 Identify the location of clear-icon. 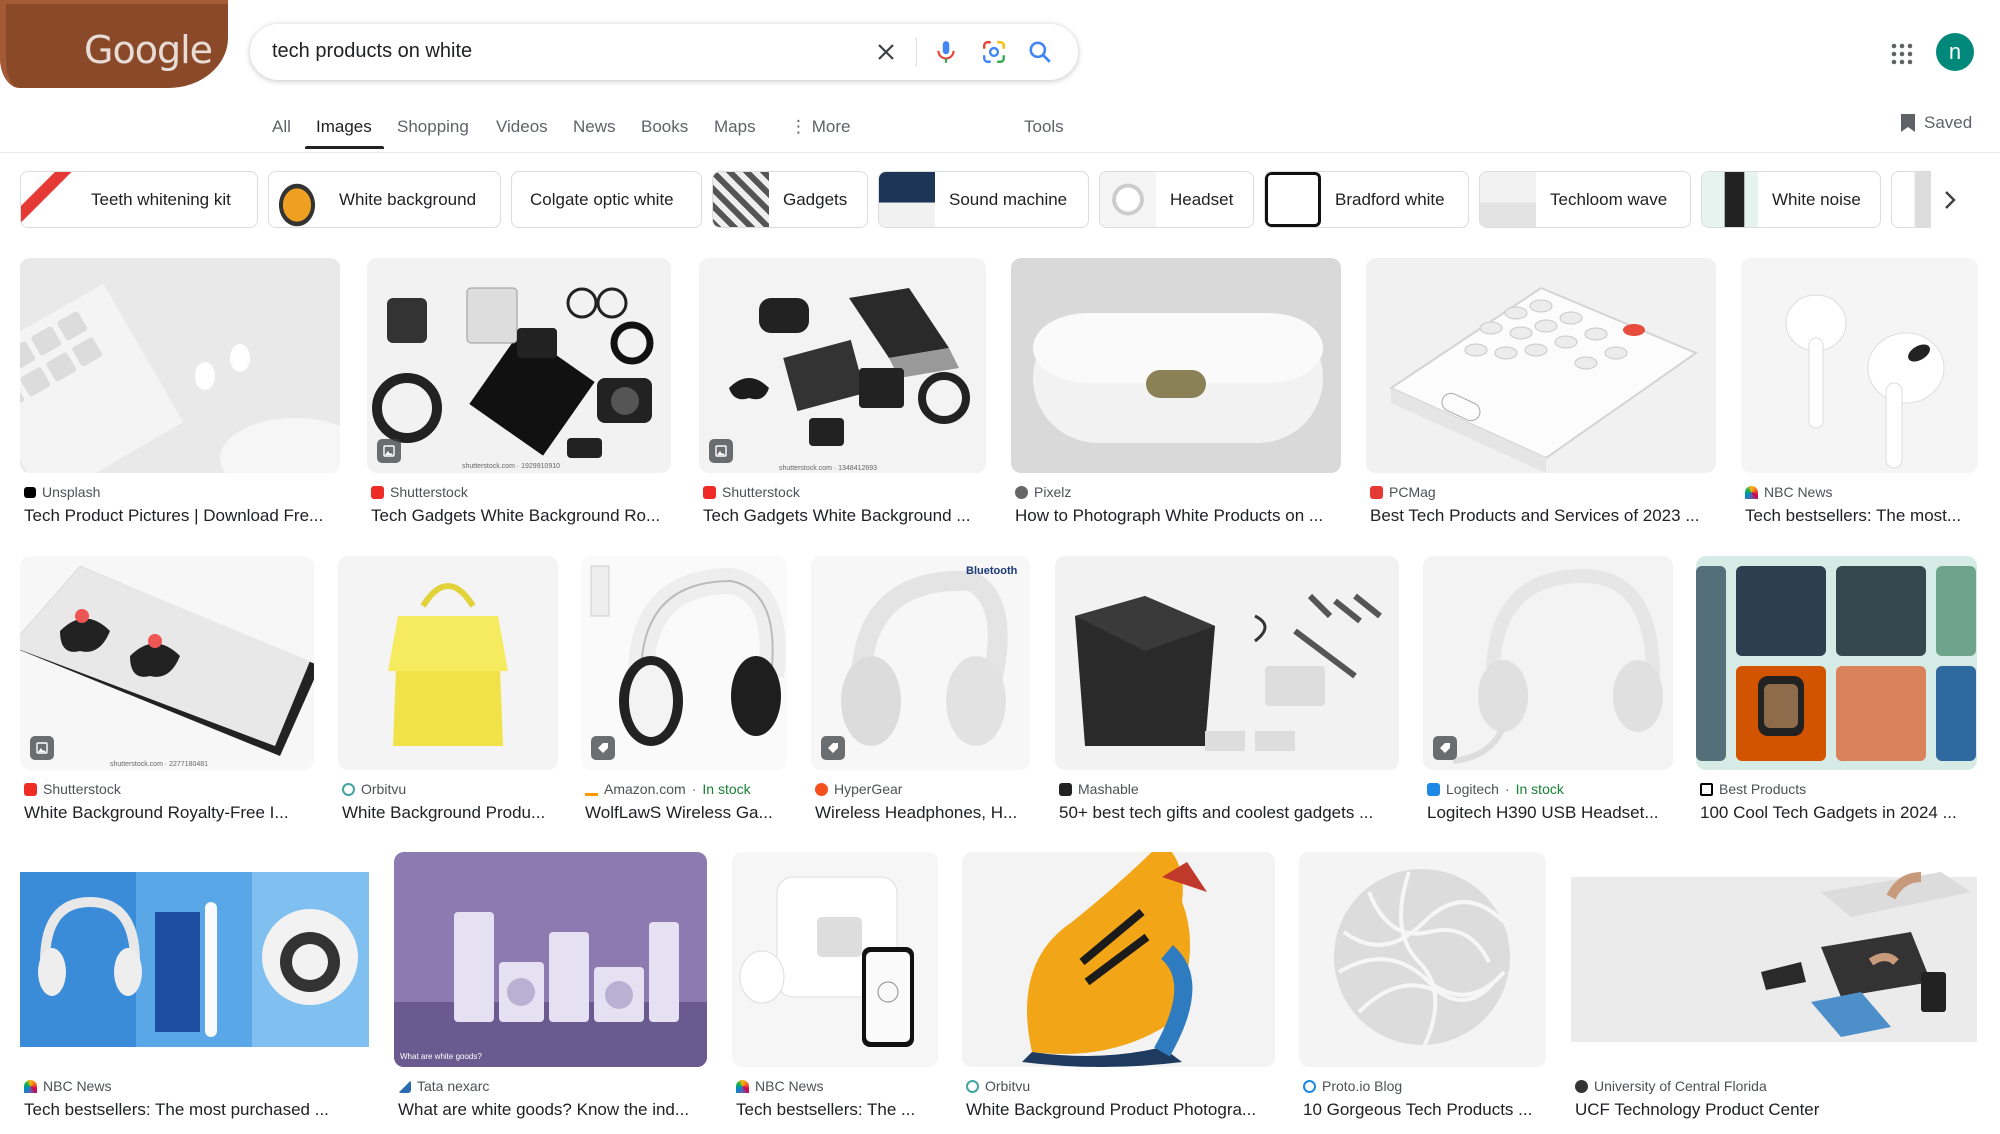
(886, 52).